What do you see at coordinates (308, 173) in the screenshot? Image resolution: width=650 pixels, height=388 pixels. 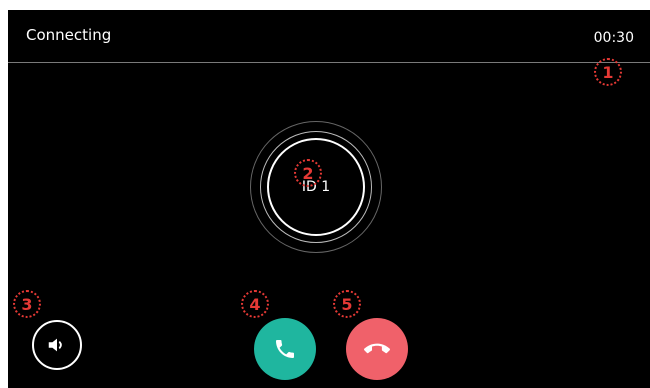 I see `callout-2: 2` at bounding box center [308, 173].